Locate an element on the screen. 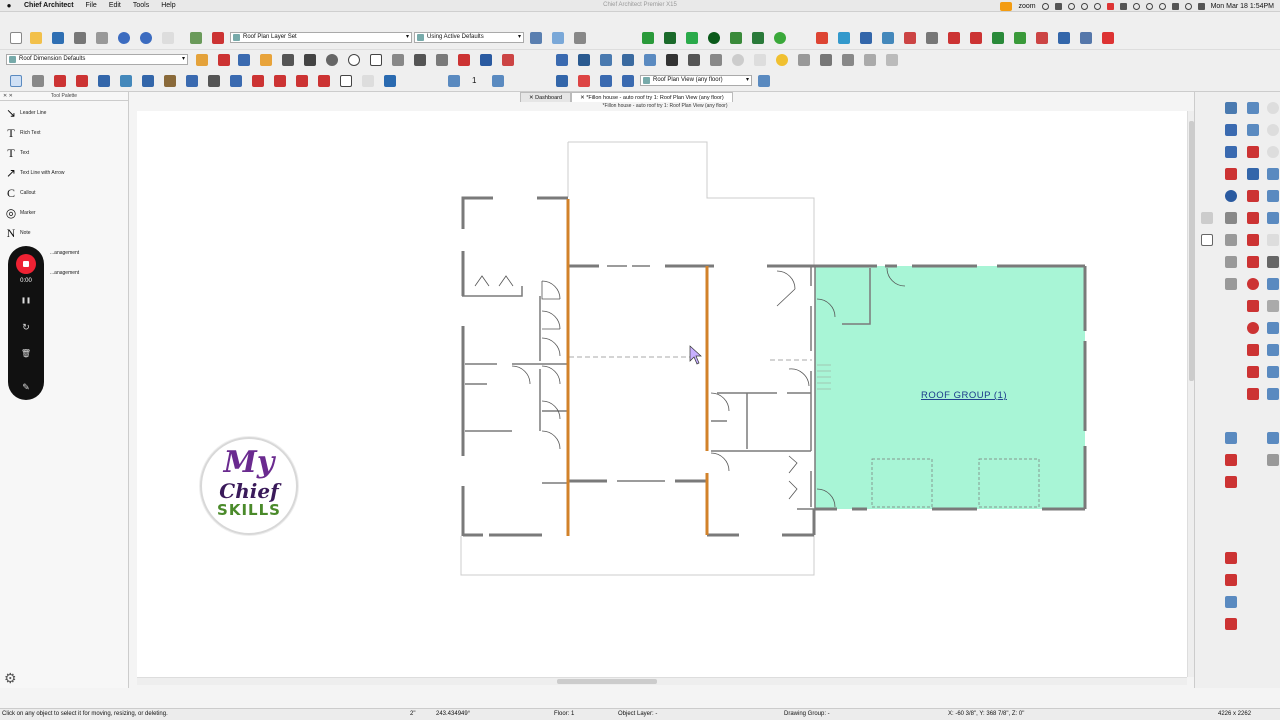 The image size is (1280, 720). home-icon is located at coordinates (1108, 38).